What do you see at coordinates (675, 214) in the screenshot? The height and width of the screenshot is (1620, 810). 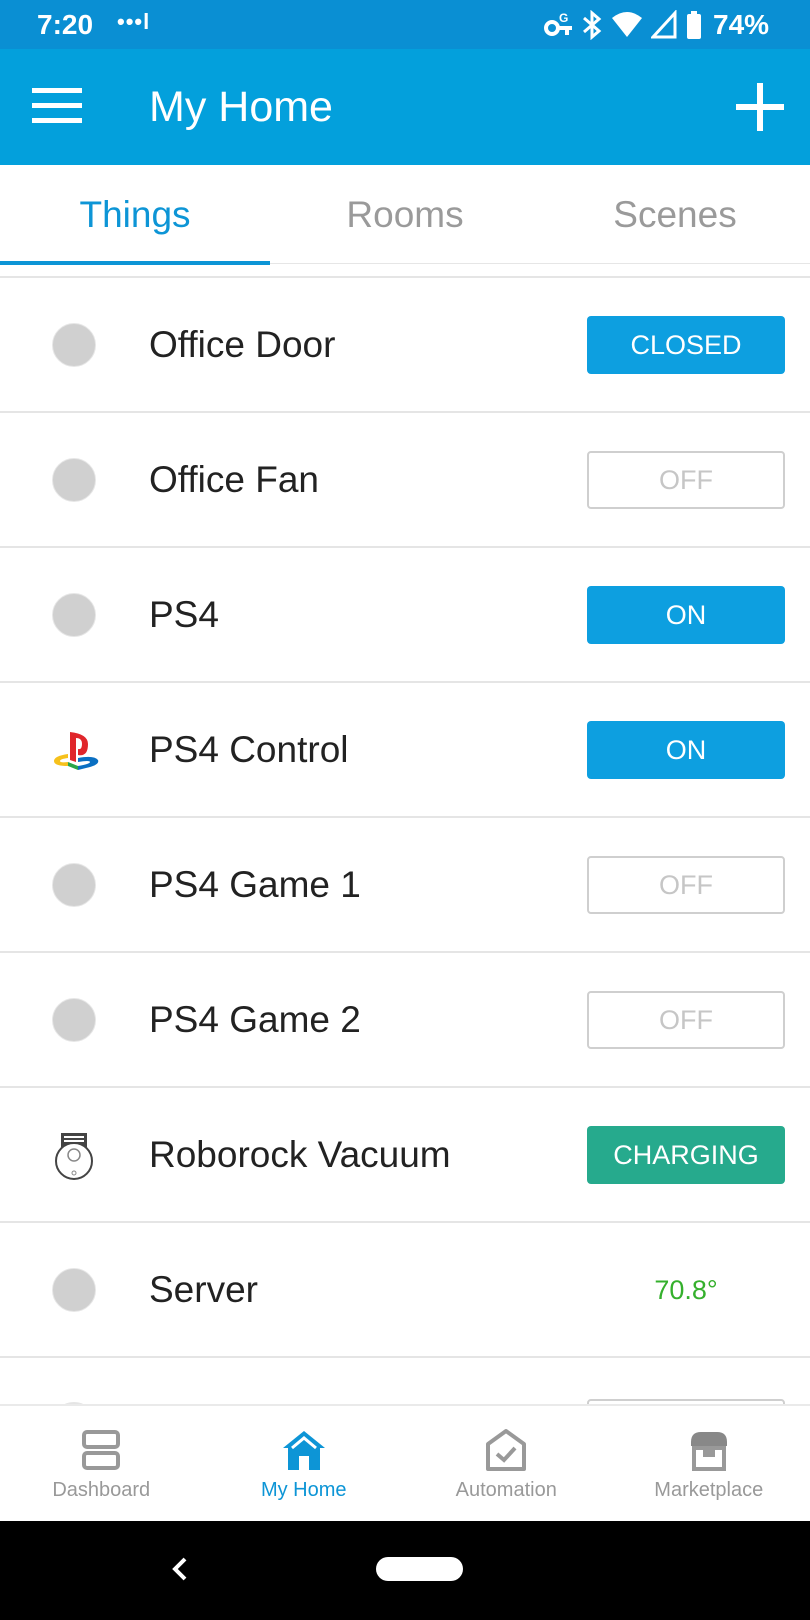 I see `tab-scenes: Scenes` at bounding box center [675, 214].